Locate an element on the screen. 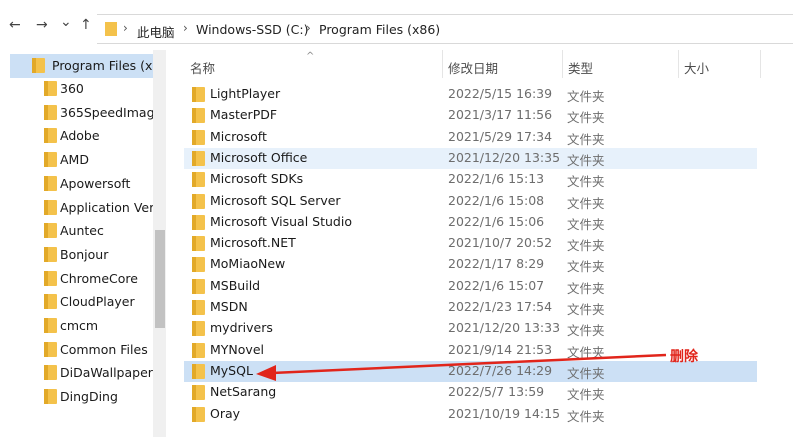 The height and width of the screenshot is (437, 811). annotation-label-delete: 删除 is located at coordinates (684, 357).